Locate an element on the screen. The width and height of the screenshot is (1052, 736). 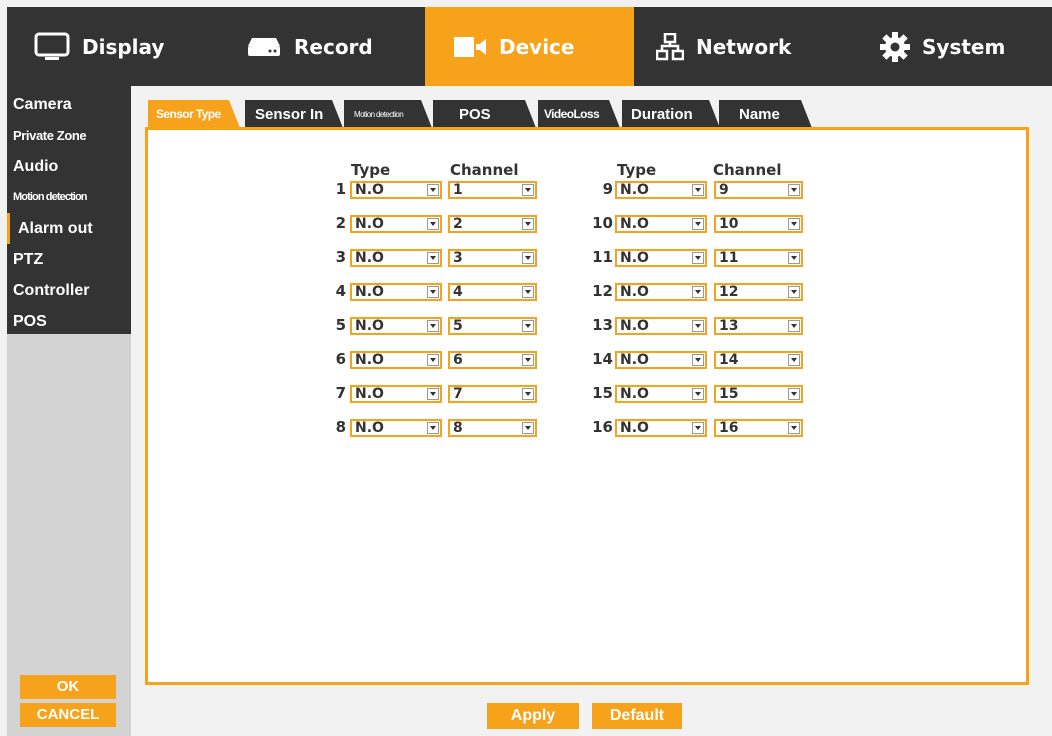
side-item-alarm-out: Alarm out is located at coordinates (69, 228).